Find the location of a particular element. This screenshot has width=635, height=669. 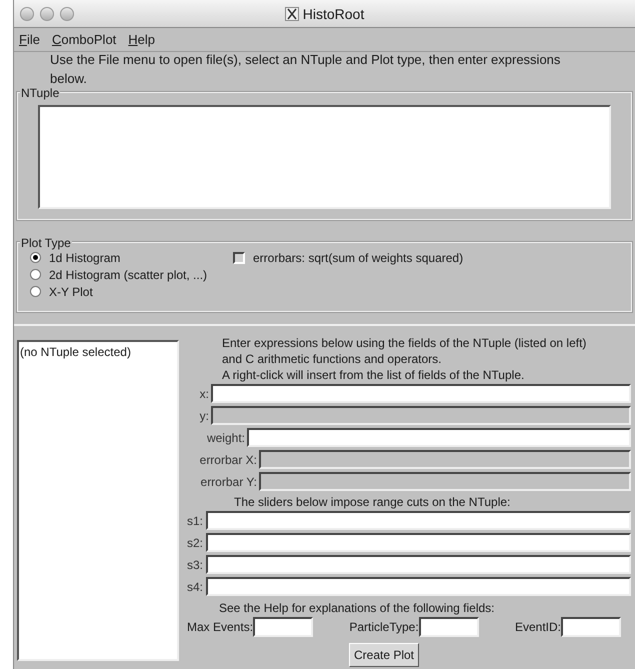

window-title: HistoRoot is located at coordinates (333, 14).